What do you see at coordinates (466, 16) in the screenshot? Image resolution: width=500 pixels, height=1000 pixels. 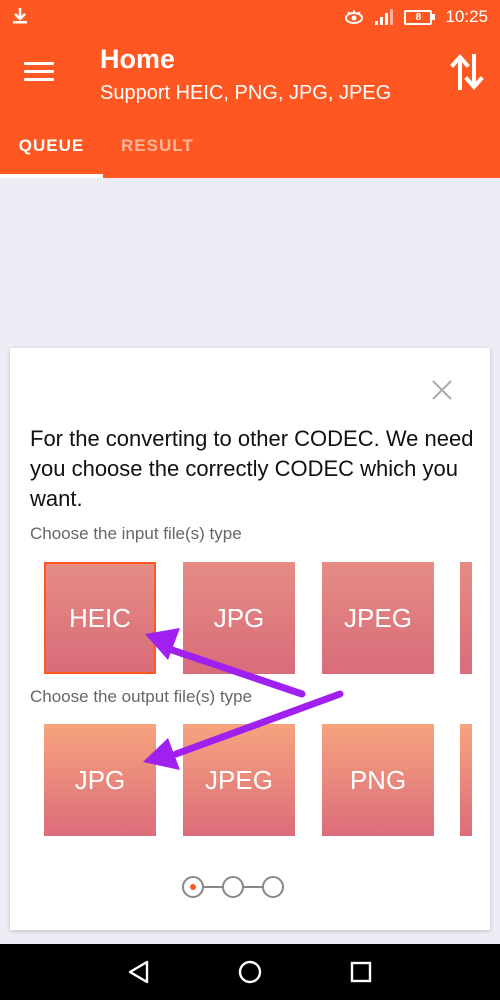 I see `status-time: 10:25` at bounding box center [466, 16].